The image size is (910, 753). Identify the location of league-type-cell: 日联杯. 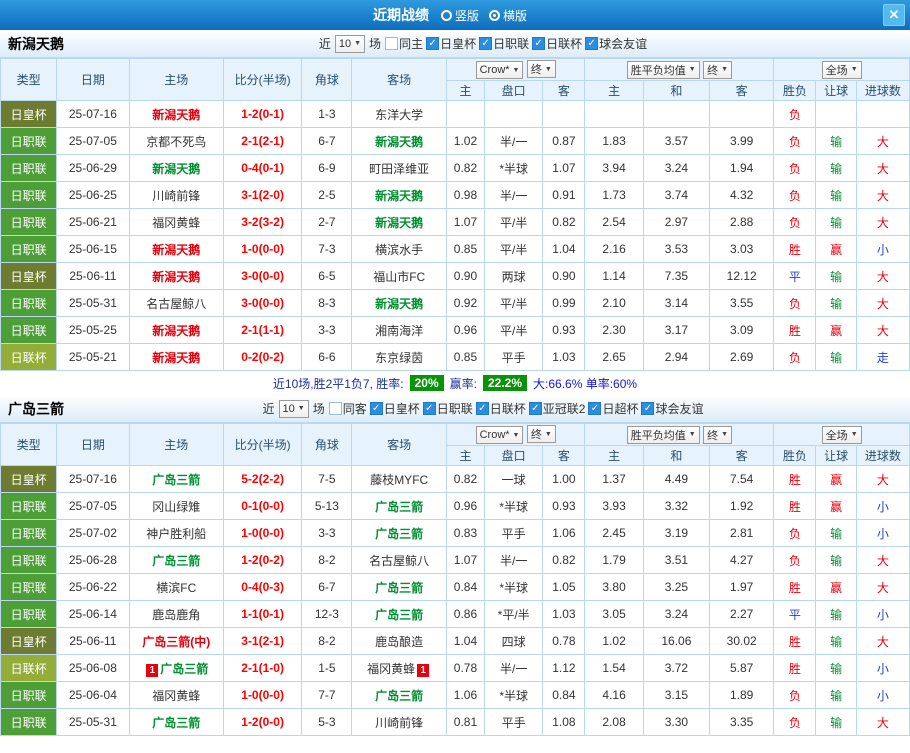
(29, 357).